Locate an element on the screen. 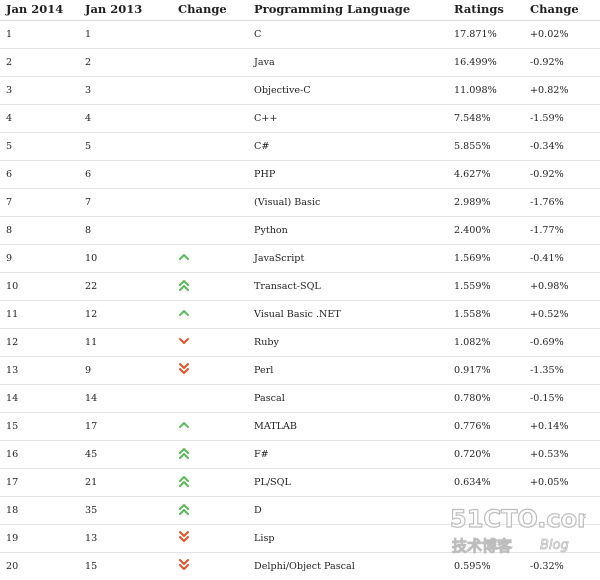 The height and width of the screenshot is (580, 600). table-row: 11C17.871%+0.02% is located at coordinates (300, 35).